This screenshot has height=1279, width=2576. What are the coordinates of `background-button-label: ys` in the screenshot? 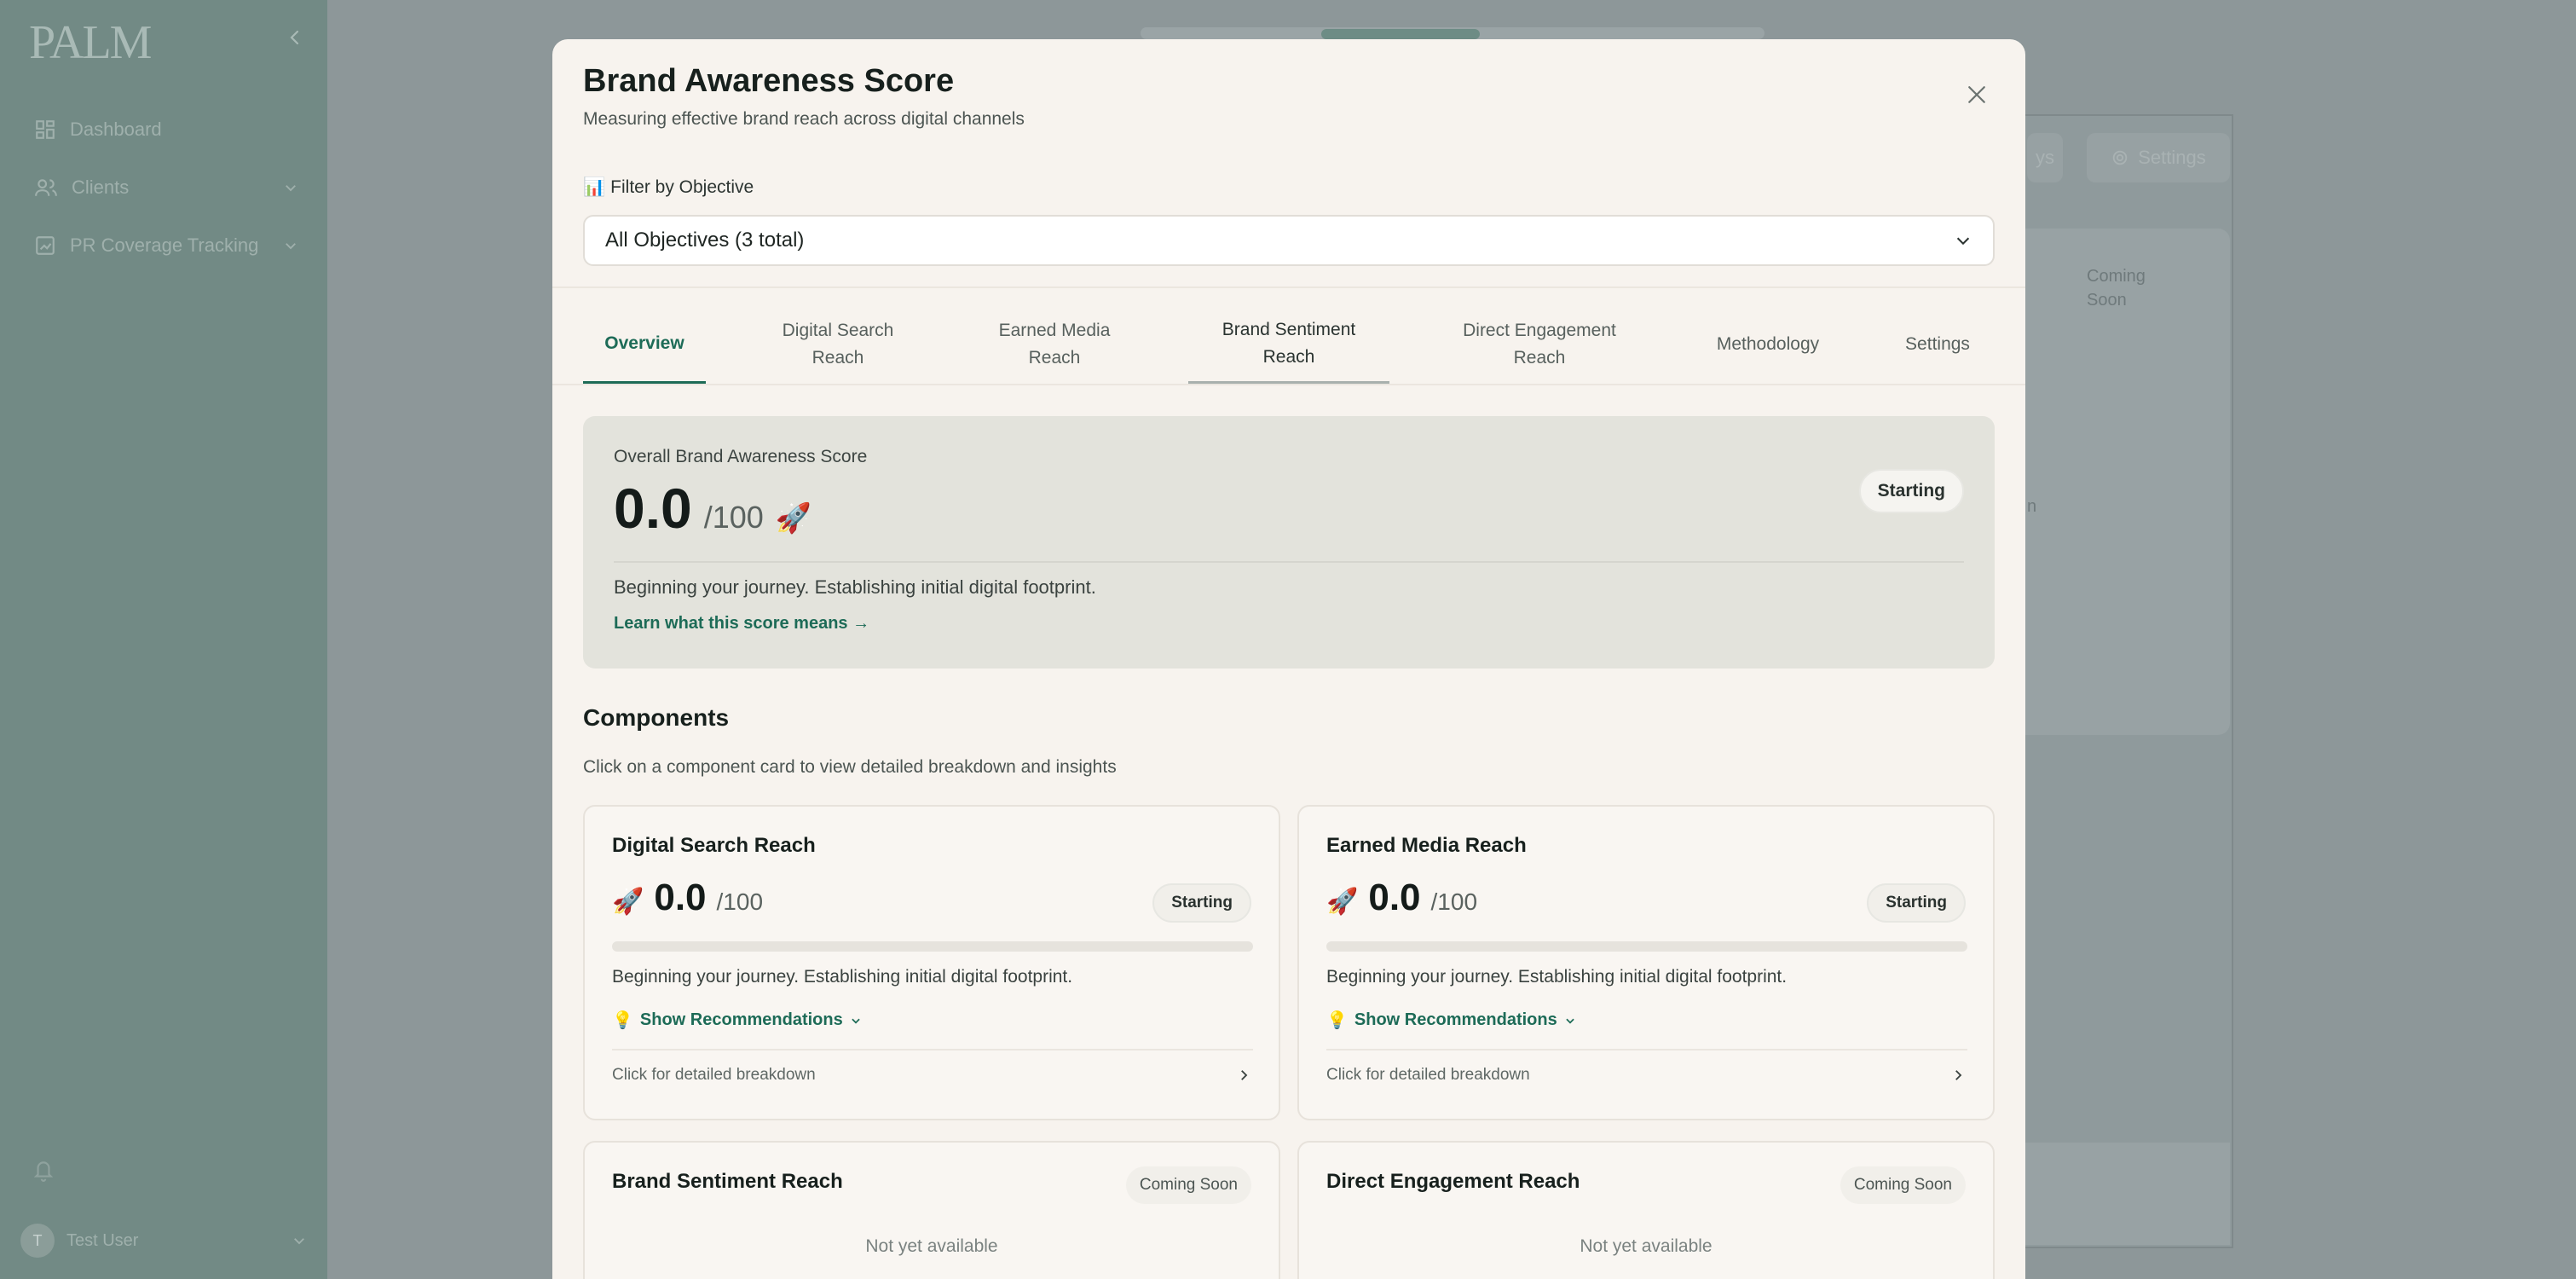 It's located at (2045, 157).